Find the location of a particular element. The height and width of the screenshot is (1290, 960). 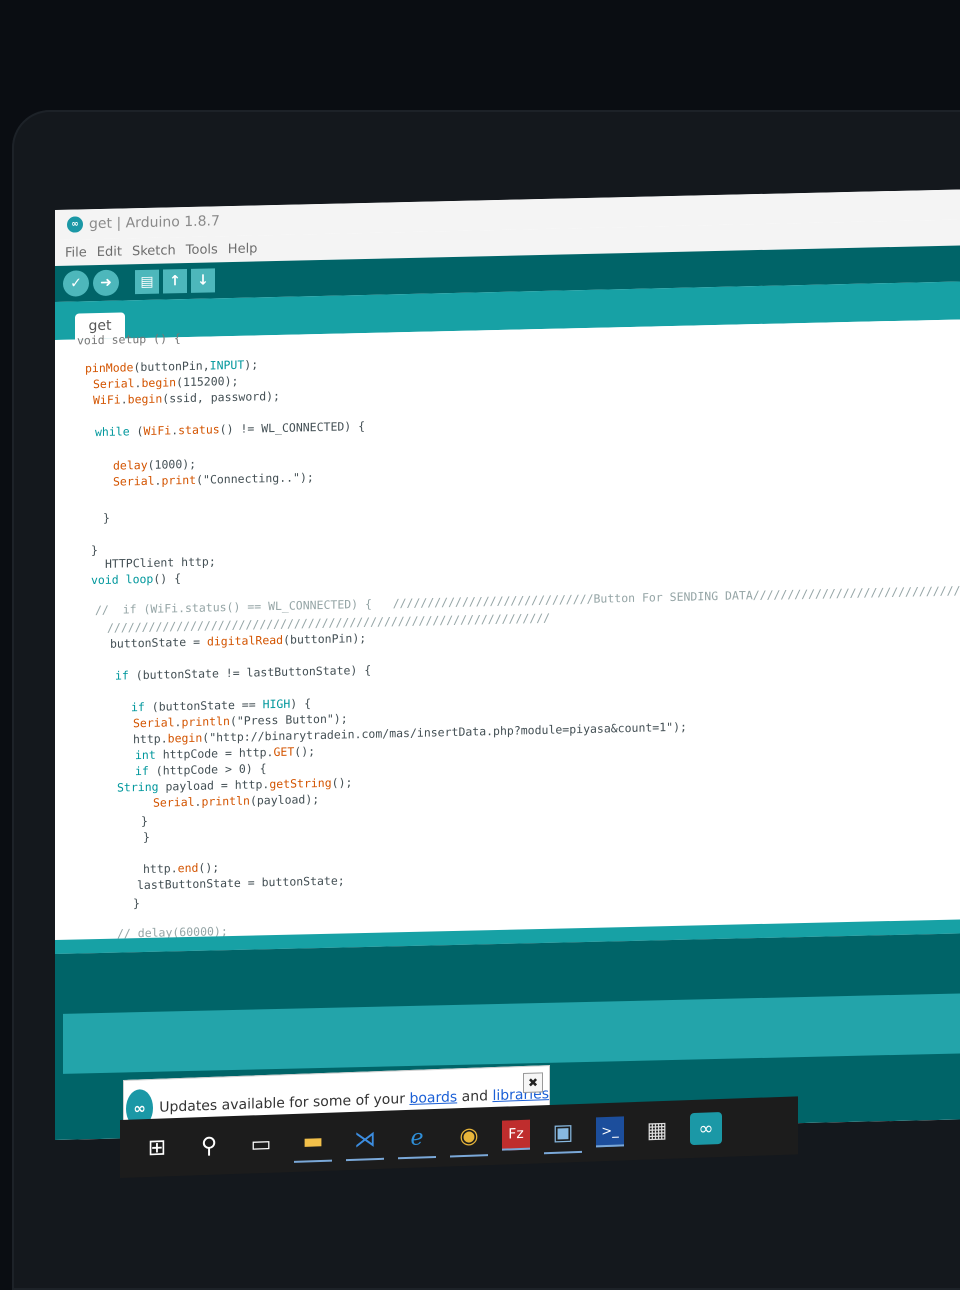

code-token: ("Connecting.."); is located at coordinates (255, 478).